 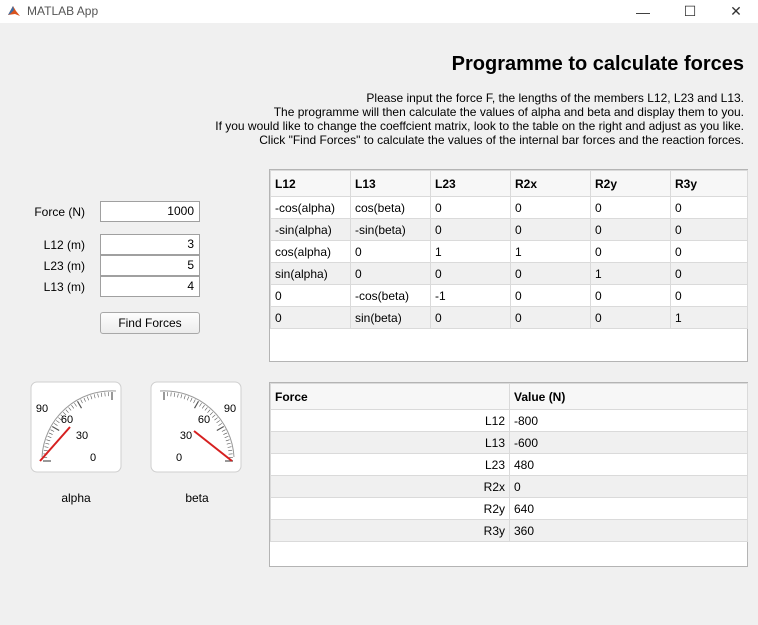 I want to click on table-cell: -sin(beta), so click(x=390, y=229).